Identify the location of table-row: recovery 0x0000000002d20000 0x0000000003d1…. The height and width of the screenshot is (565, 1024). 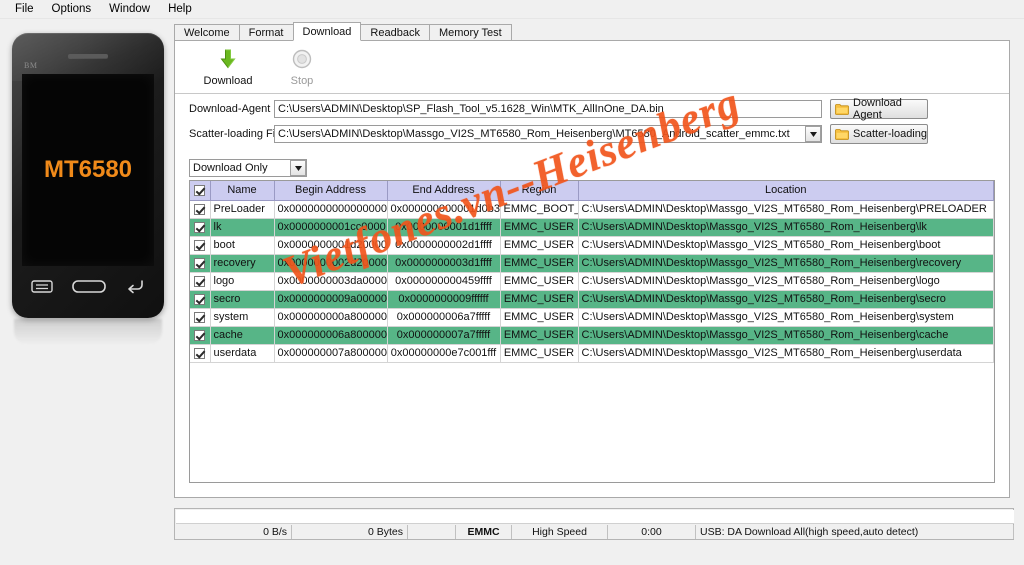
(592, 263).